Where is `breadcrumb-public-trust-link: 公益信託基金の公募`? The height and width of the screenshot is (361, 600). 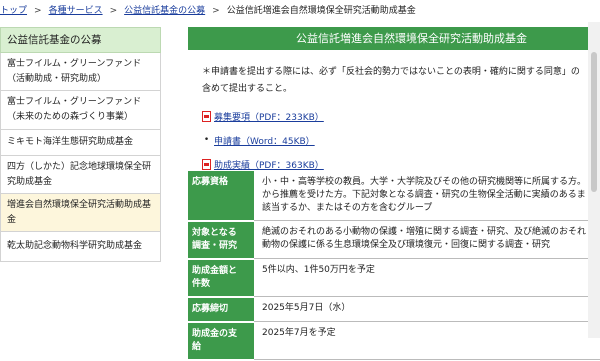 breadcrumb-public-trust-link: 公益信託基金の公募 is located at coordinates (164, 11).